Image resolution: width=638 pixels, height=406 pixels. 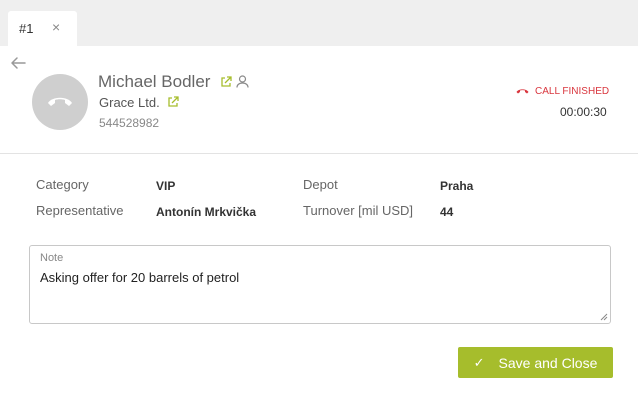 I want to click on contact-name: Michael Bodler, so click(x=154, y=81).